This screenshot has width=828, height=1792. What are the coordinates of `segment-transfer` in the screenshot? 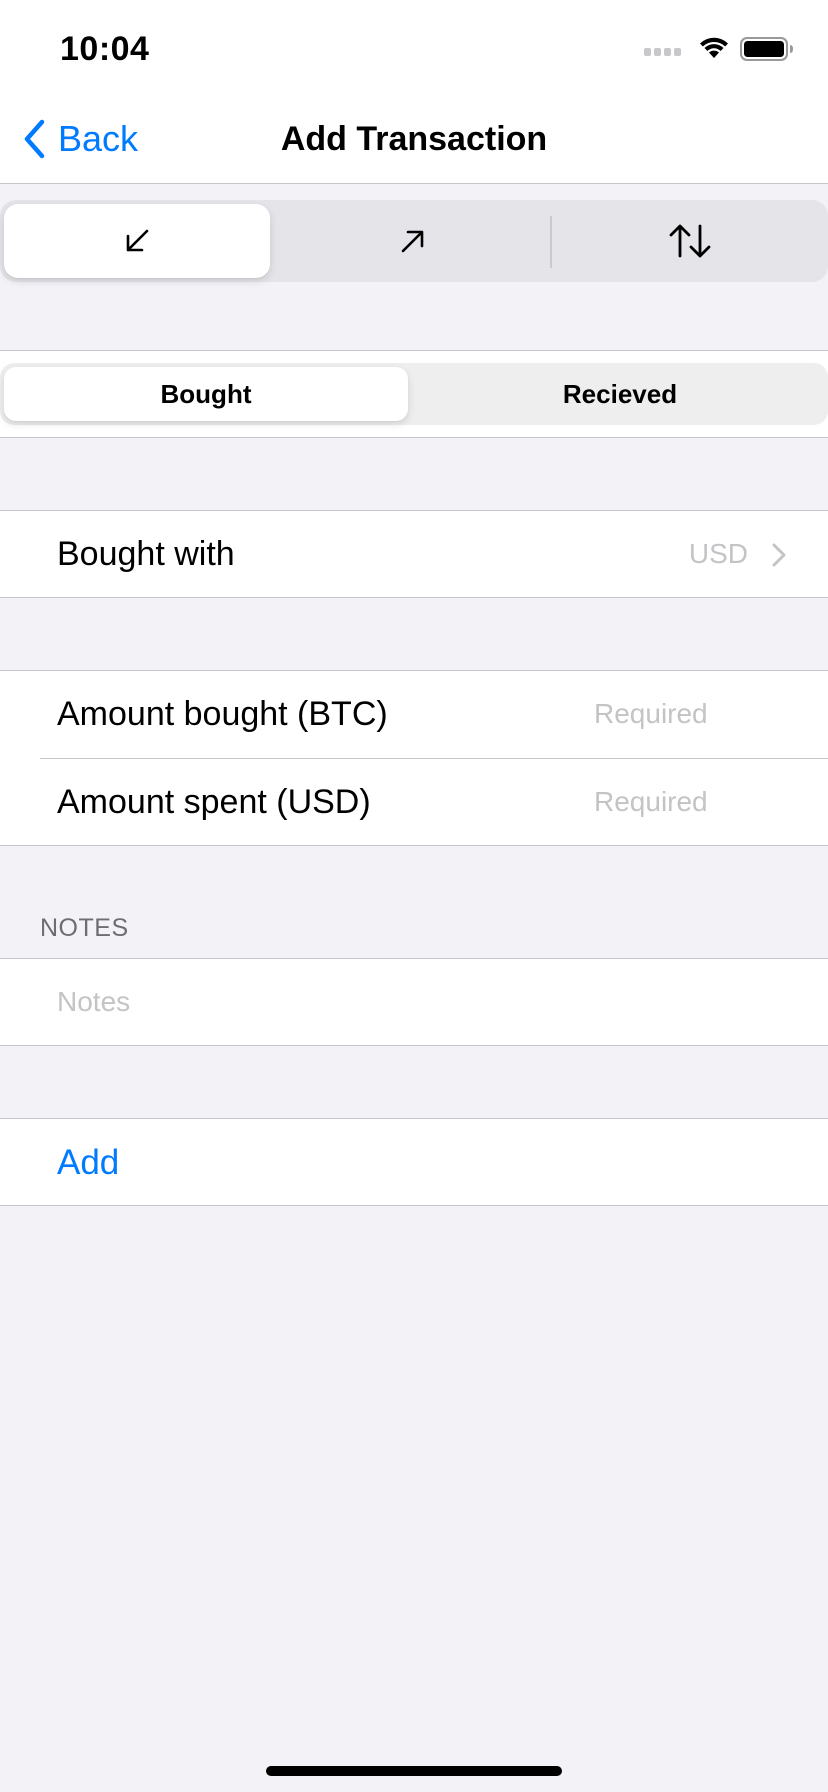 It's located at (690, 241).